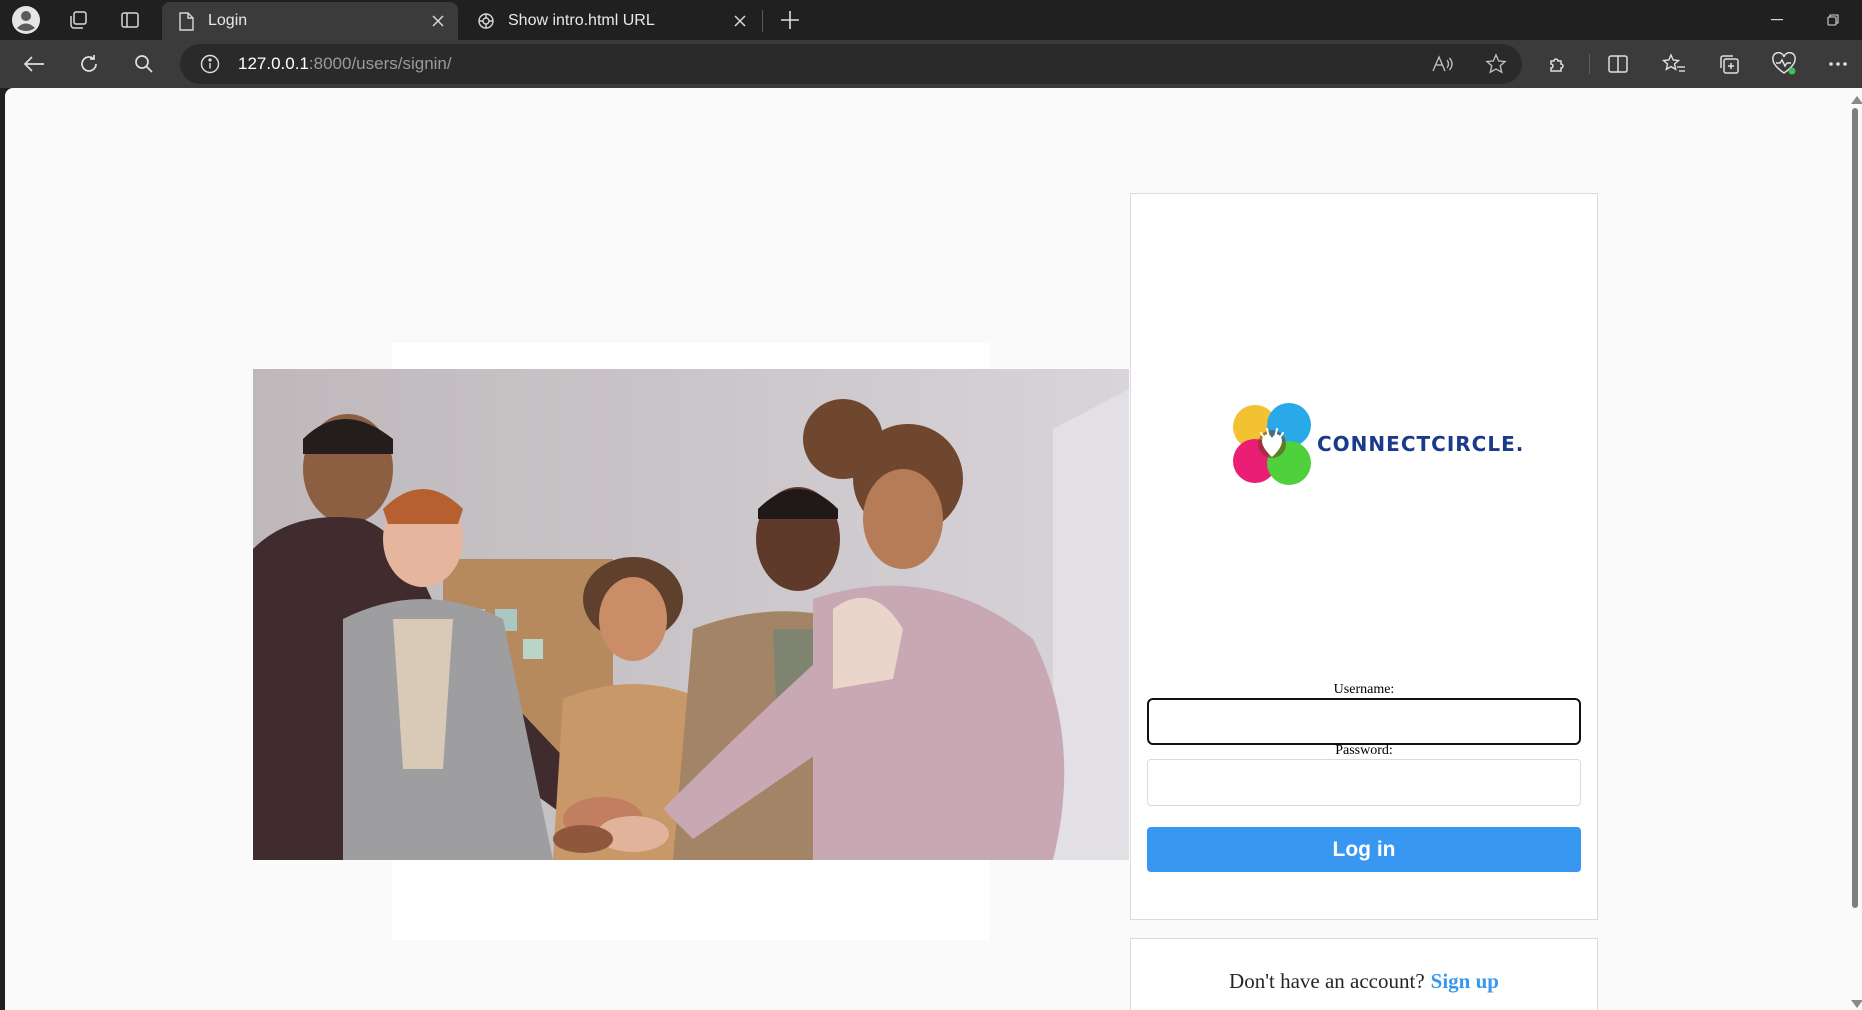  What do you see at coordinates (1855, 508) in the screenshot?
I see `scroll-thumb` at bounding box center [1855, 508].